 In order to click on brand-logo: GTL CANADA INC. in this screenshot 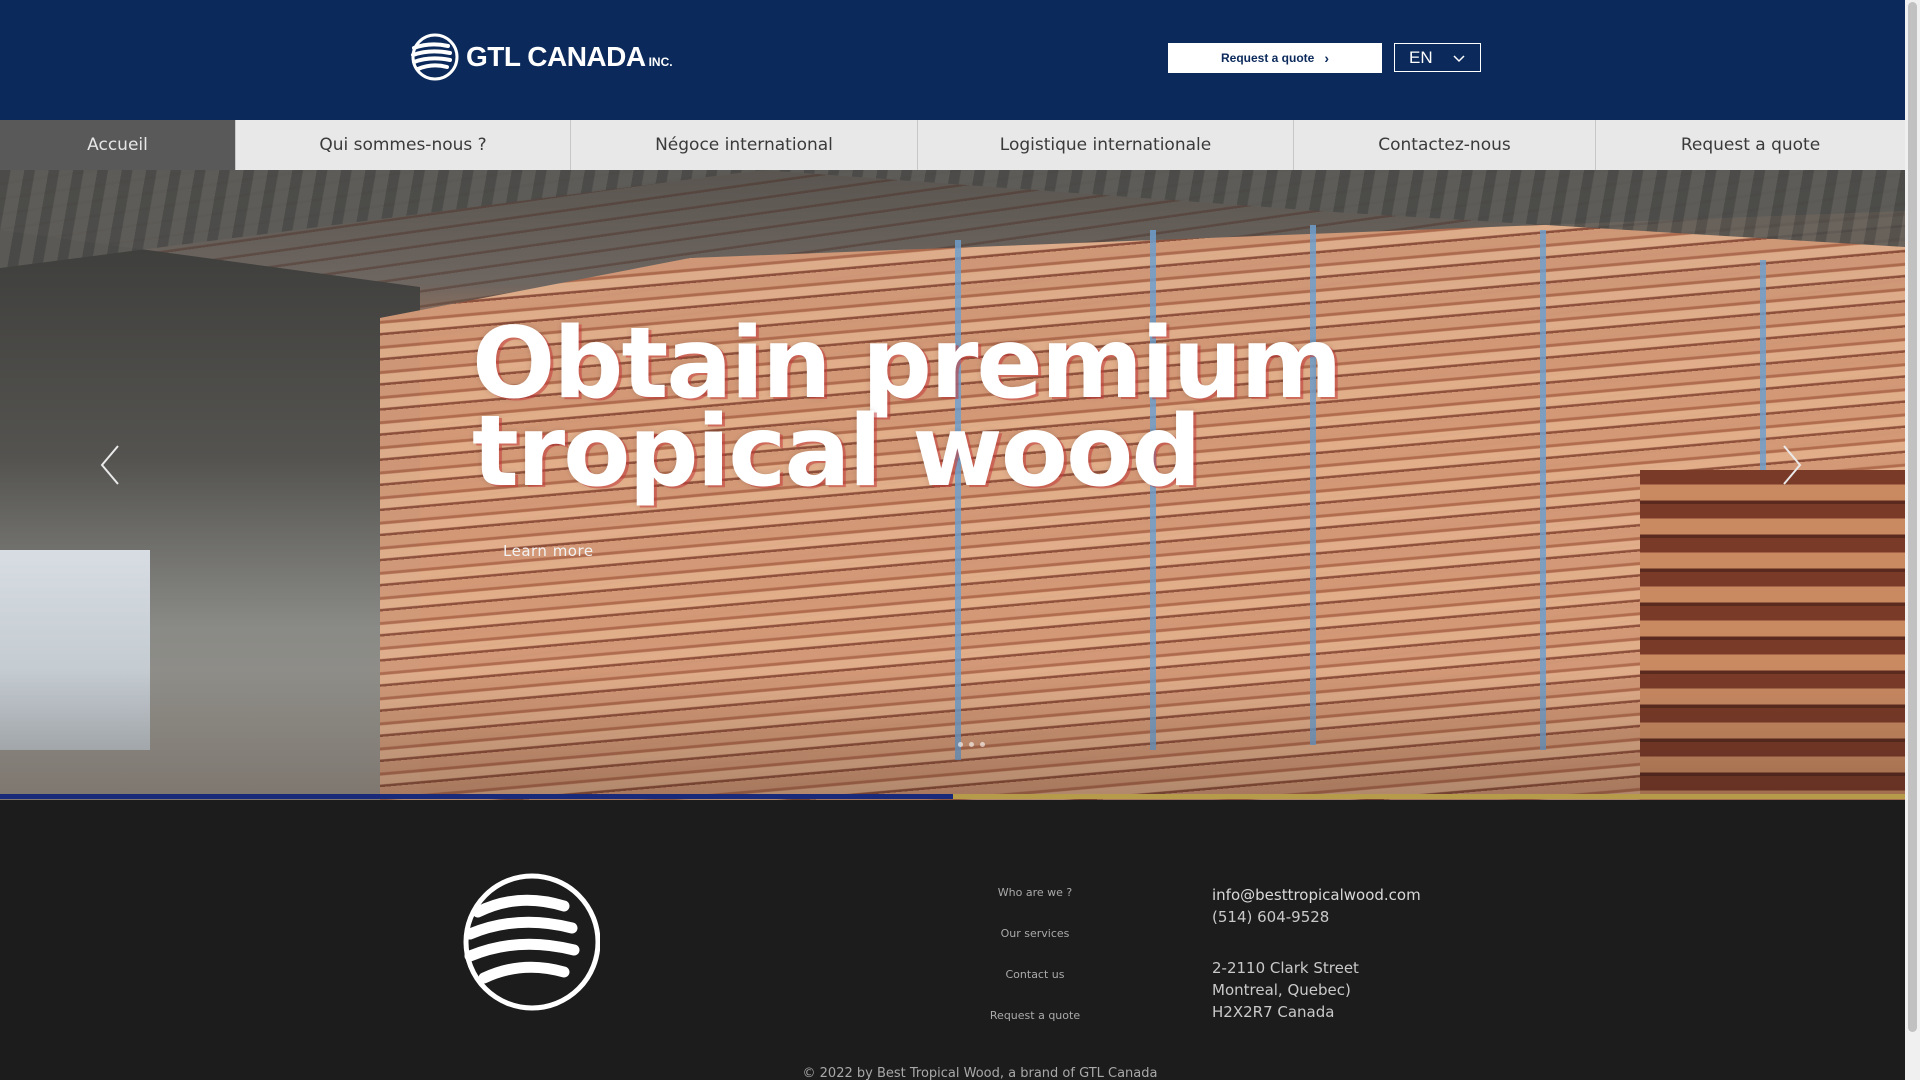, I will do `click(541, 57)`.